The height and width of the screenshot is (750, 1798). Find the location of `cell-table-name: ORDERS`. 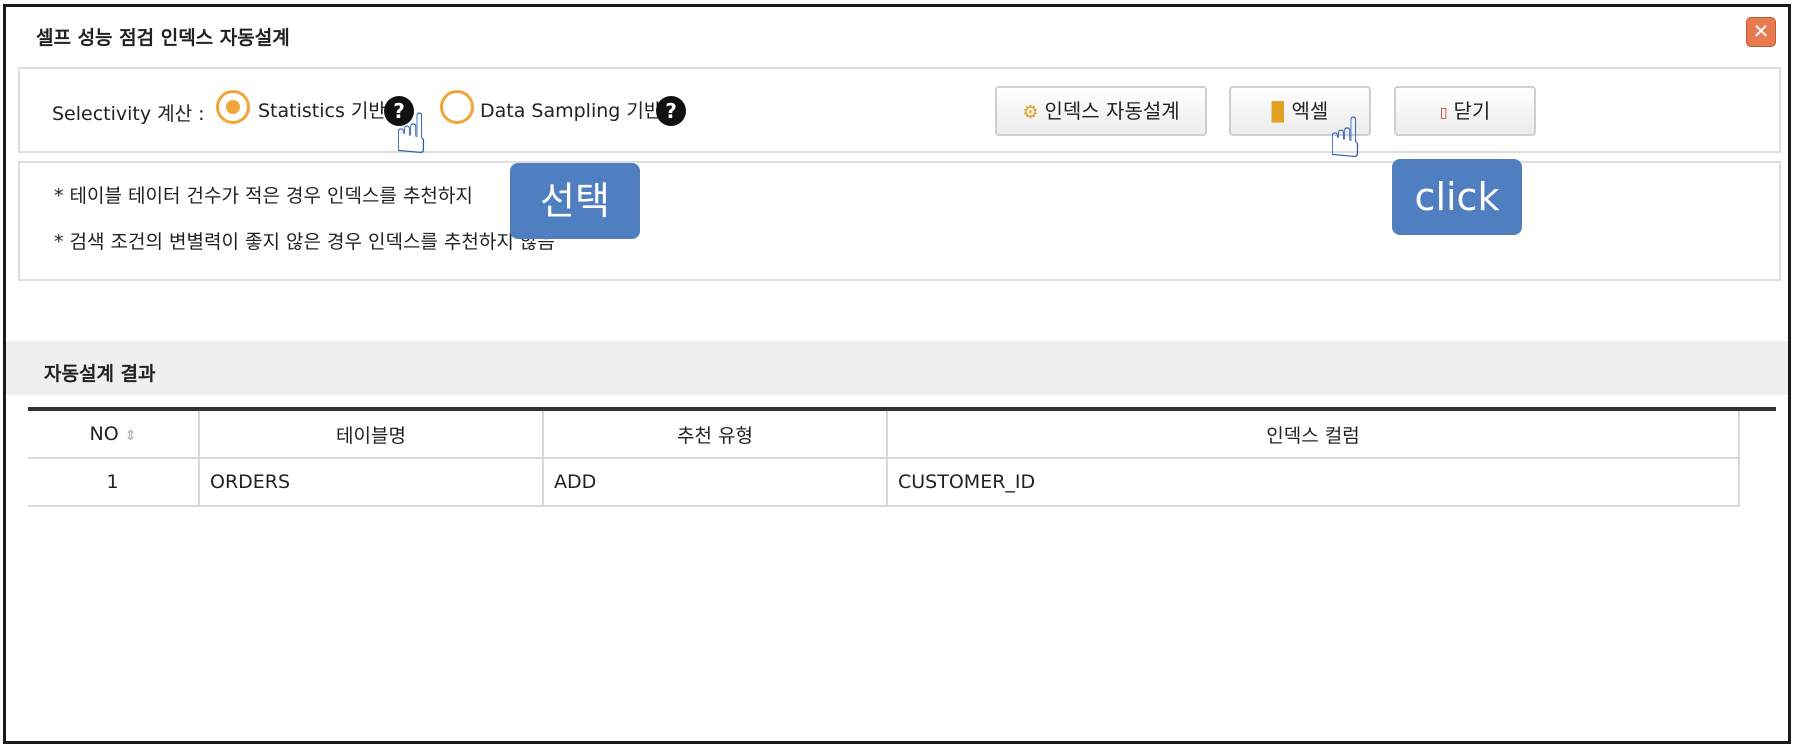

cell-table-name: ORDERS is located at coordinates (371, 482).